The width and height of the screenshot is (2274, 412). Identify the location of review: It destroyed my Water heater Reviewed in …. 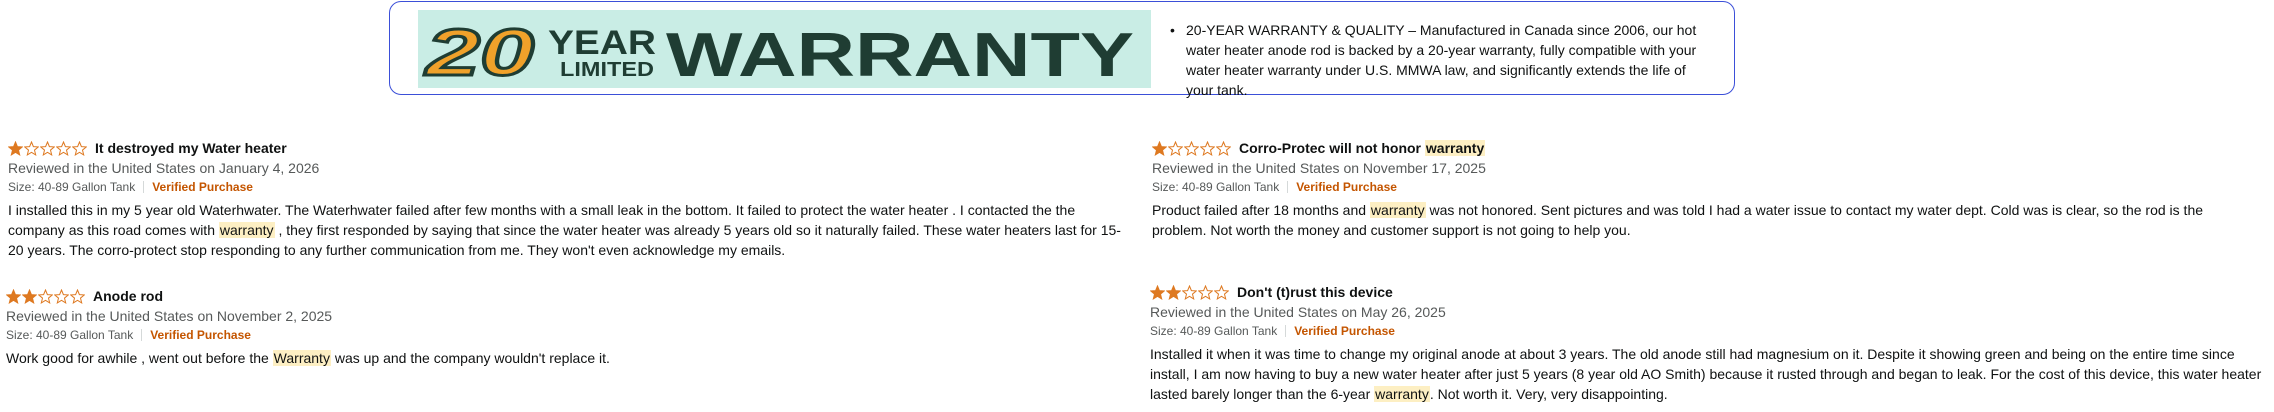
(565, 199).